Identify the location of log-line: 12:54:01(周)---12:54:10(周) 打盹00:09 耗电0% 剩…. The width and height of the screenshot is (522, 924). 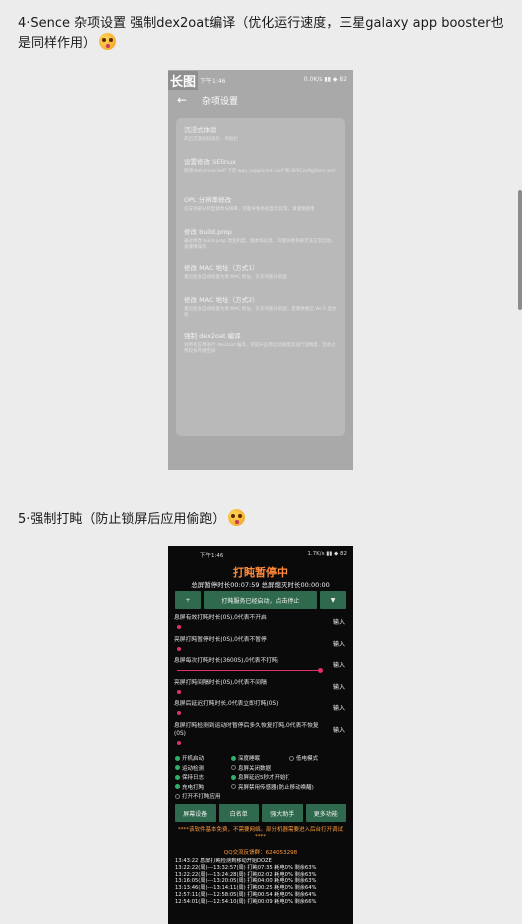
(246, 901).